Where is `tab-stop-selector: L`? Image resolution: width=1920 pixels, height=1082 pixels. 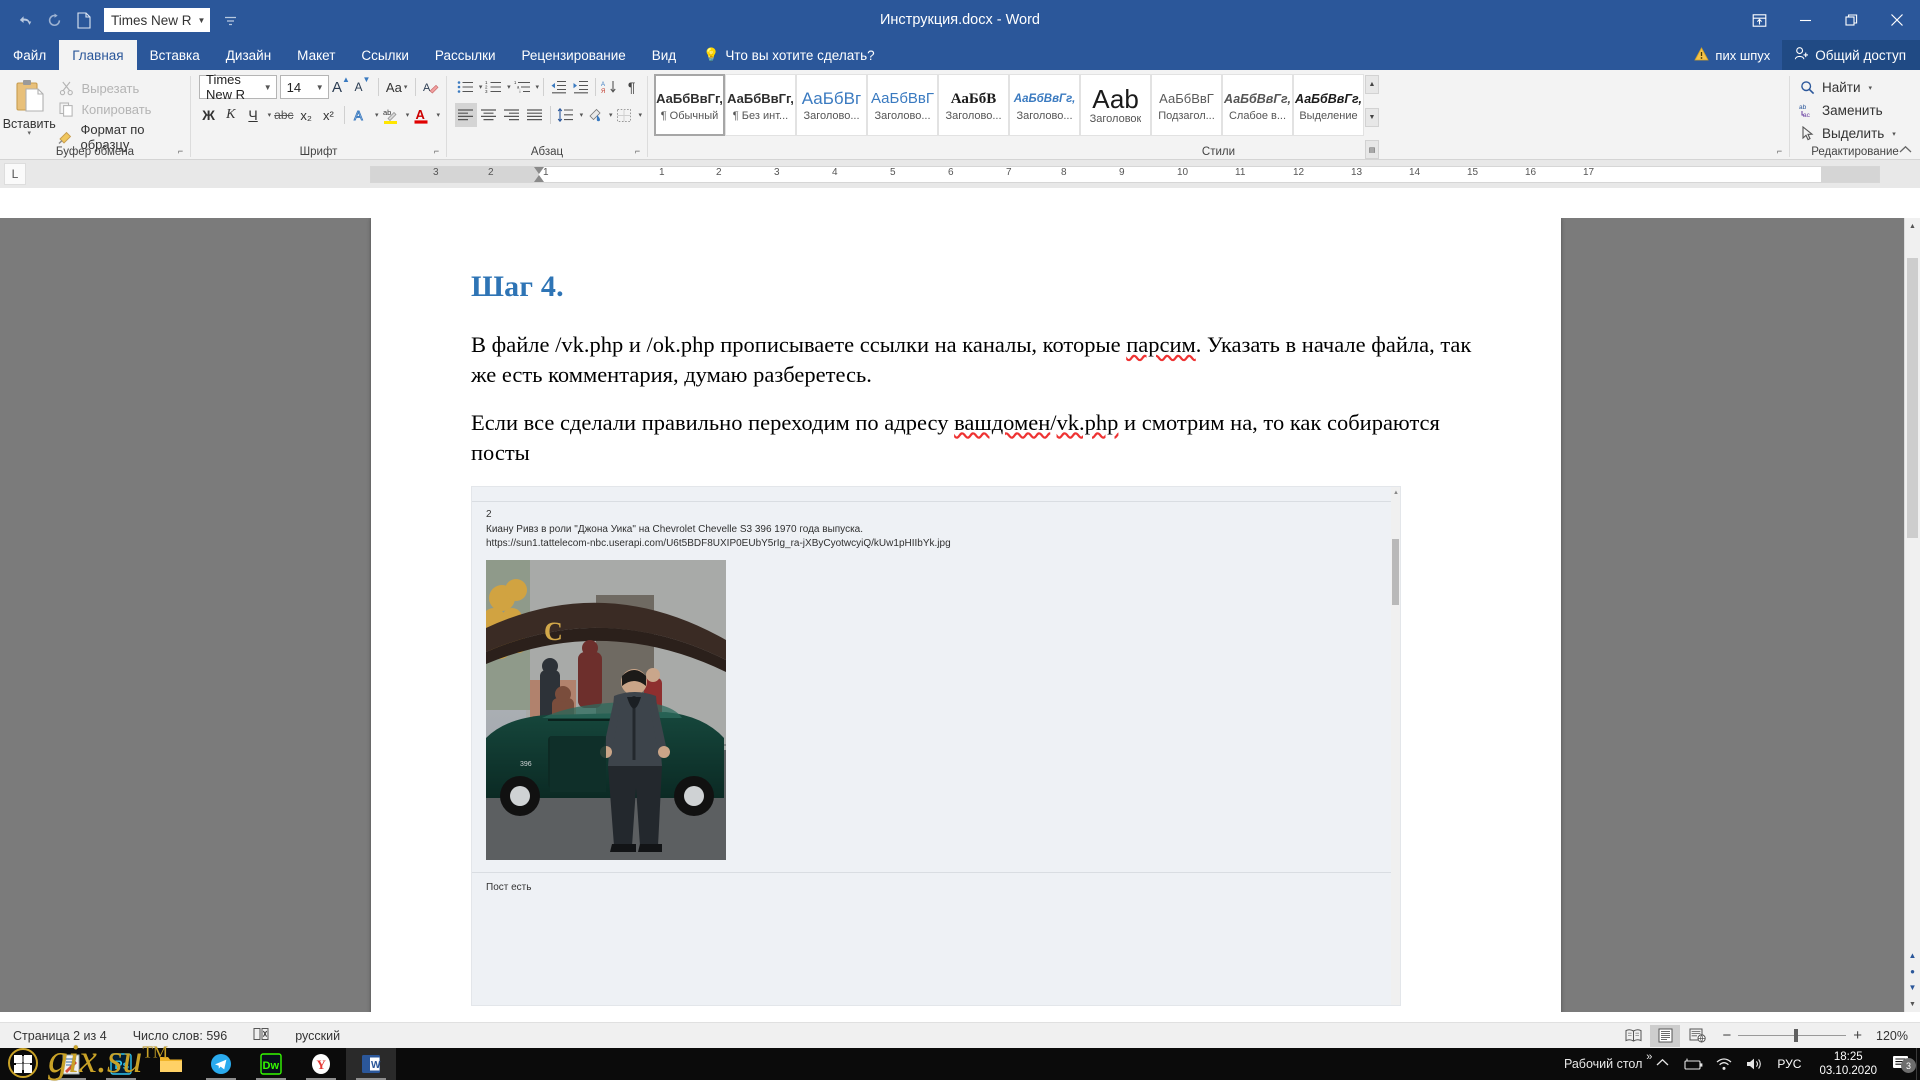 tab-stop-selector: L is located at coordinates (15, 174).